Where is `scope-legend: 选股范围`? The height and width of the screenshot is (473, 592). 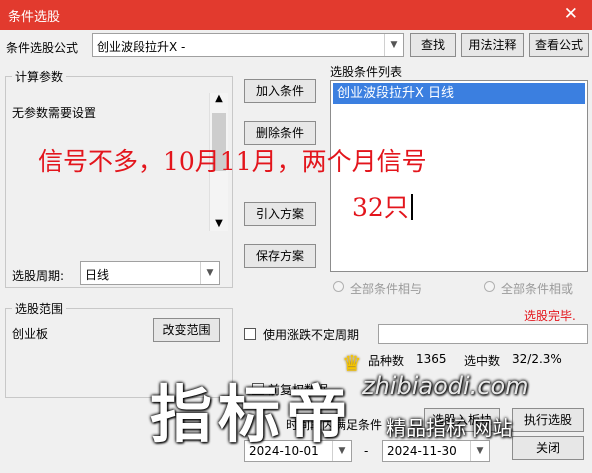
scope-legend: 选股范围 is located at coordinates (39, 308).